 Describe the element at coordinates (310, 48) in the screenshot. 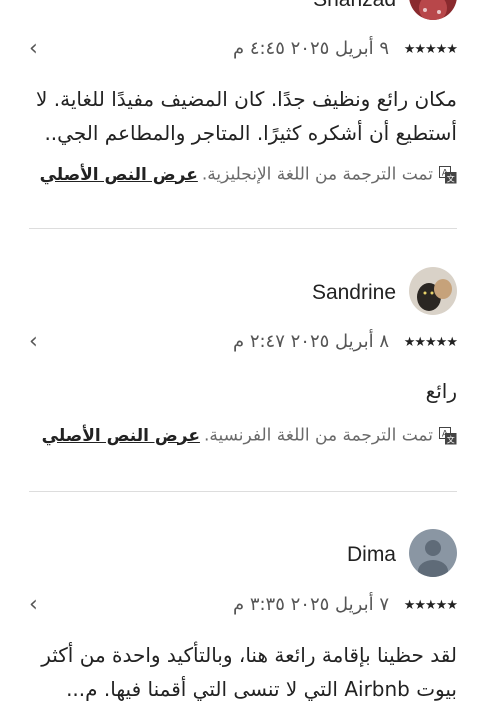

I see `review-date: ٩ أبريل ٢٠٢٥ ٤:٤٥ م` at that location.